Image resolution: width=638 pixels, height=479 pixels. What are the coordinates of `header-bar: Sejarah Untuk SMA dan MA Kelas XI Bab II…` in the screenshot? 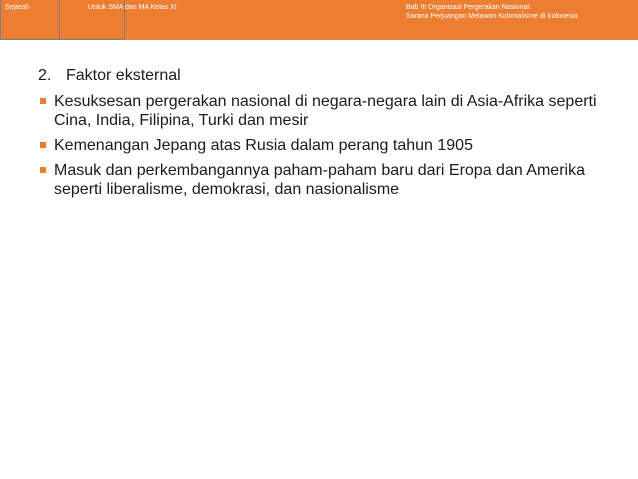 It's located at (319, 20).